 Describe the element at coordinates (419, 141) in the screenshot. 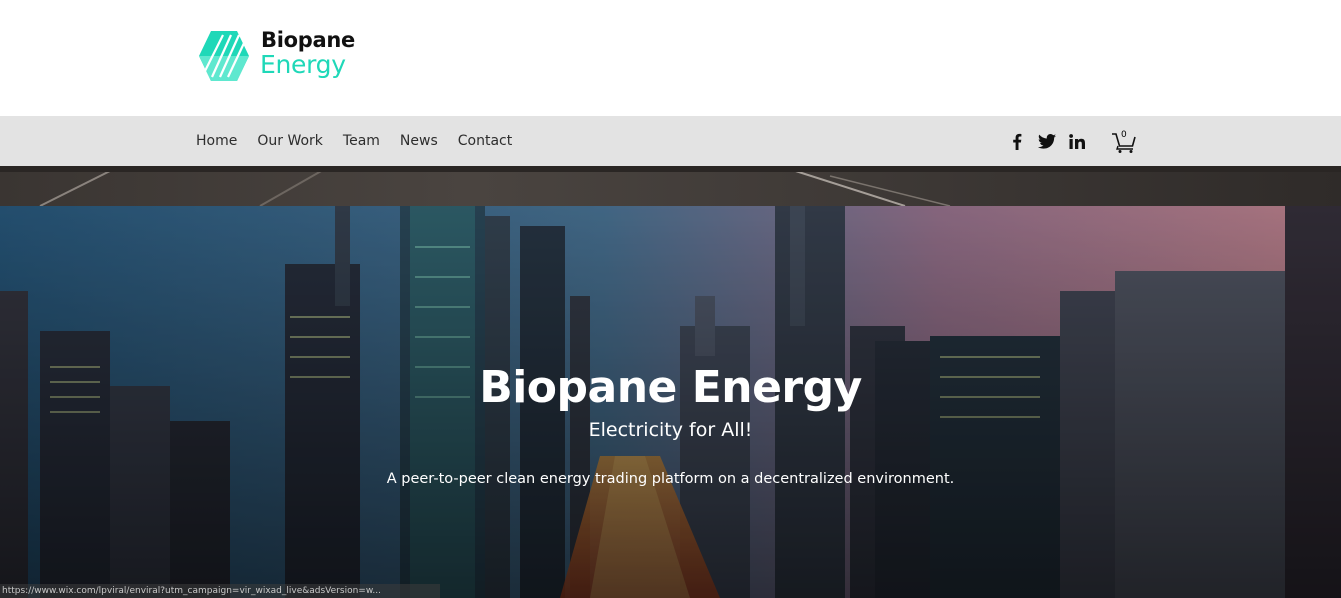

I see `nav-item-news: News` at that location.